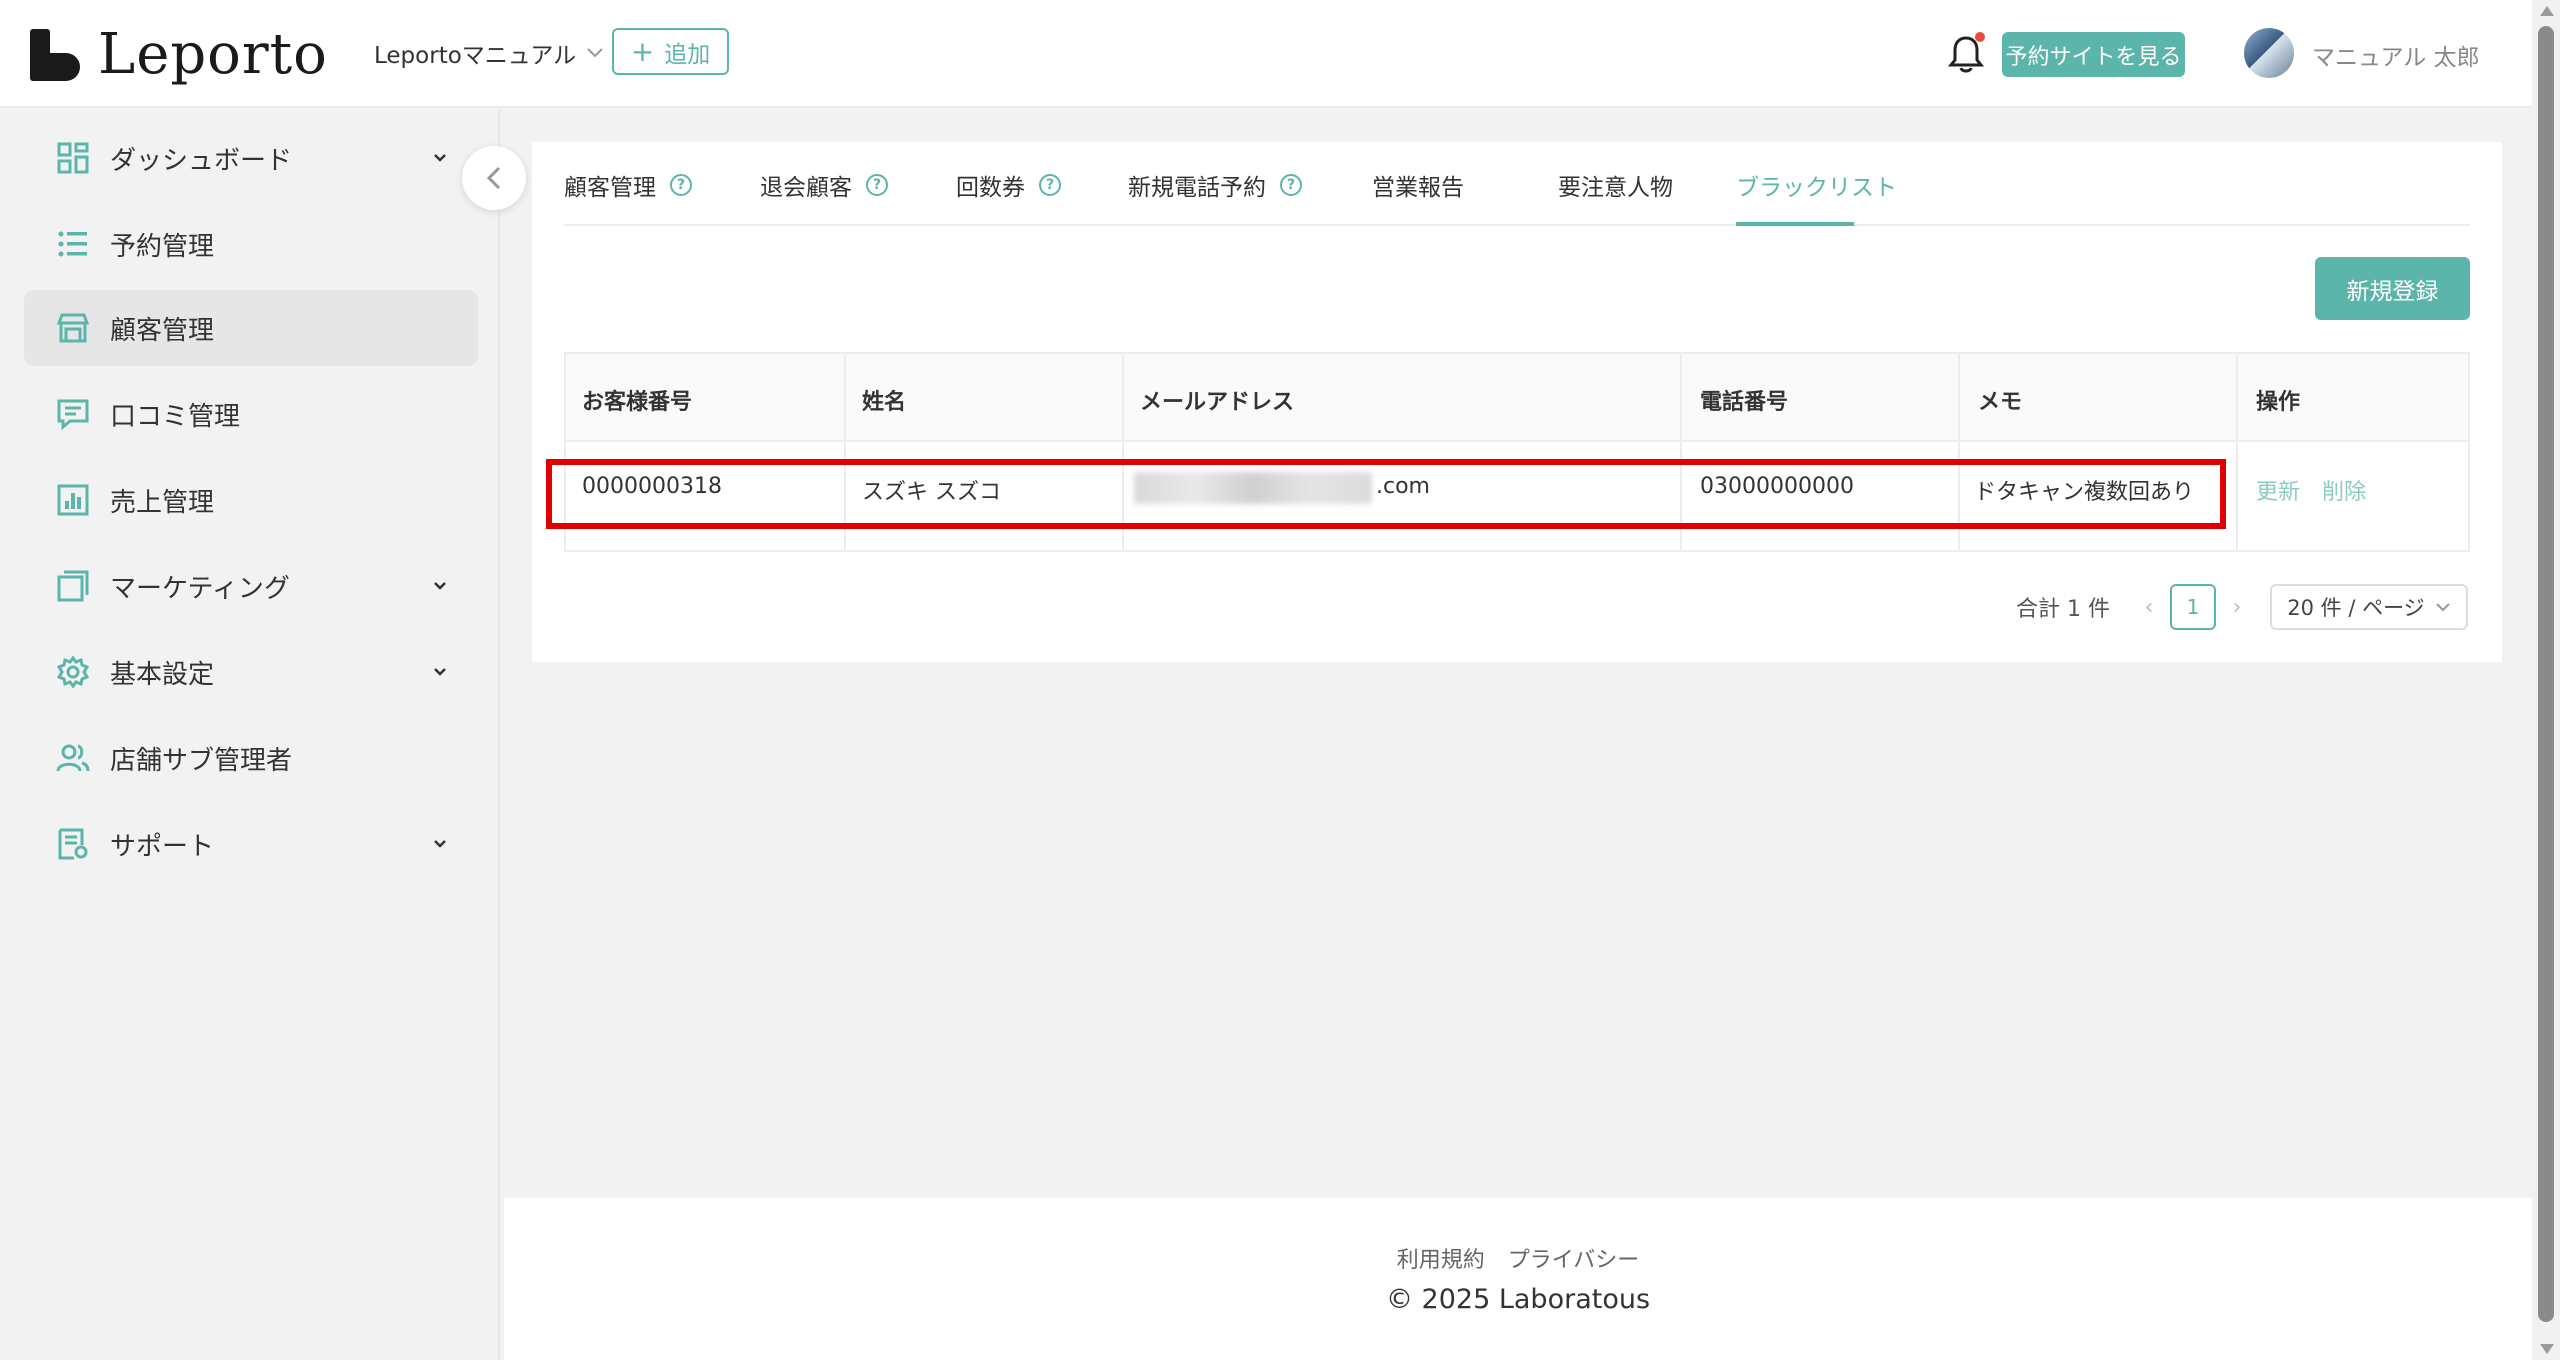  I want to click on sidebar-item-label: 基本設定, so click(162, 674).